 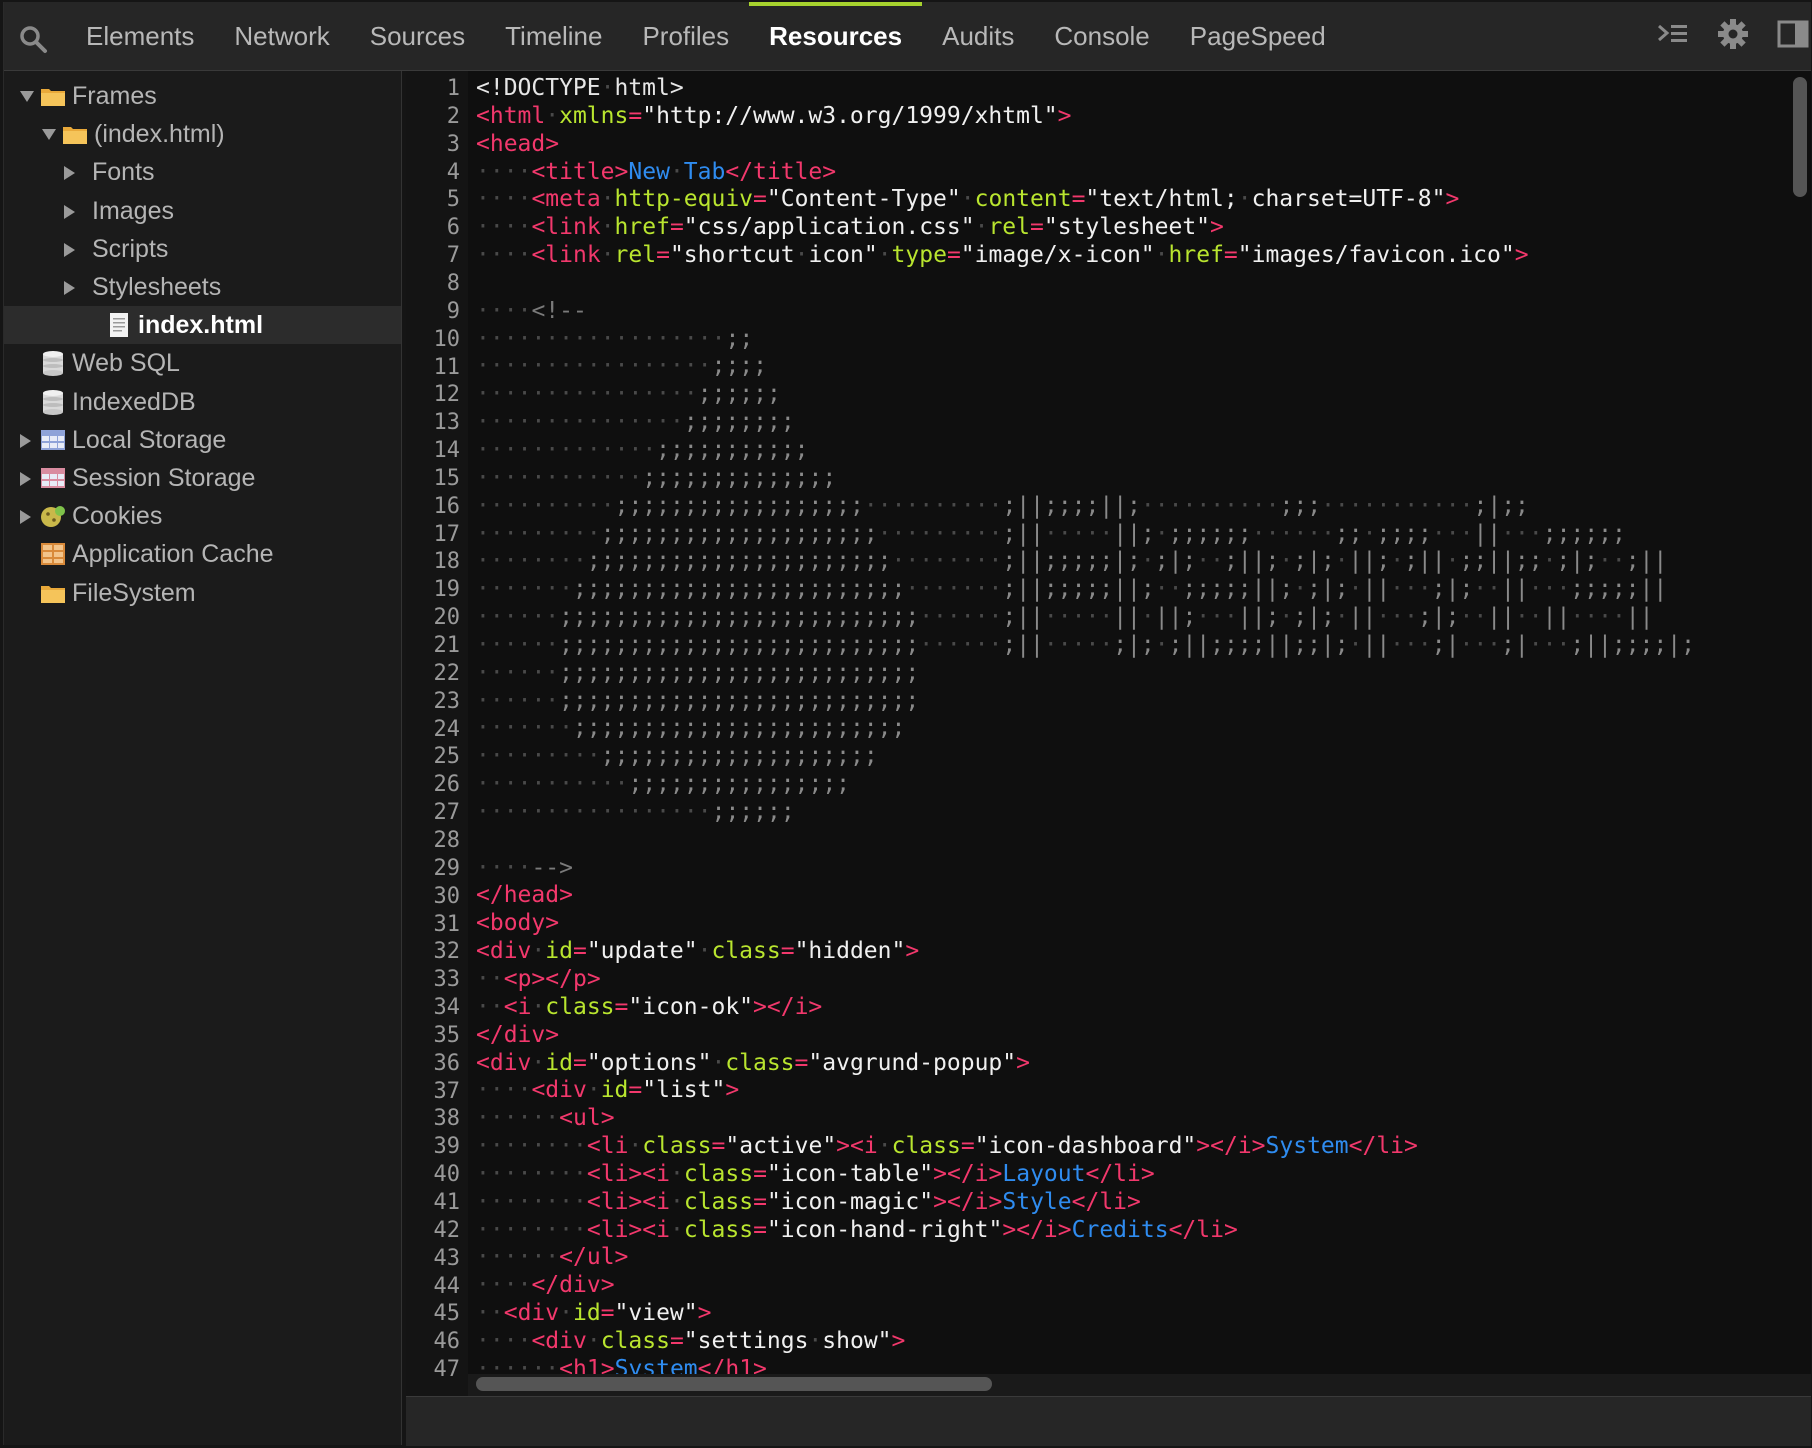 What do you see at coordinates (685, 36) in the screenshot?
I see `tab-profiles: Profiles` at bounding box center [685, 36].